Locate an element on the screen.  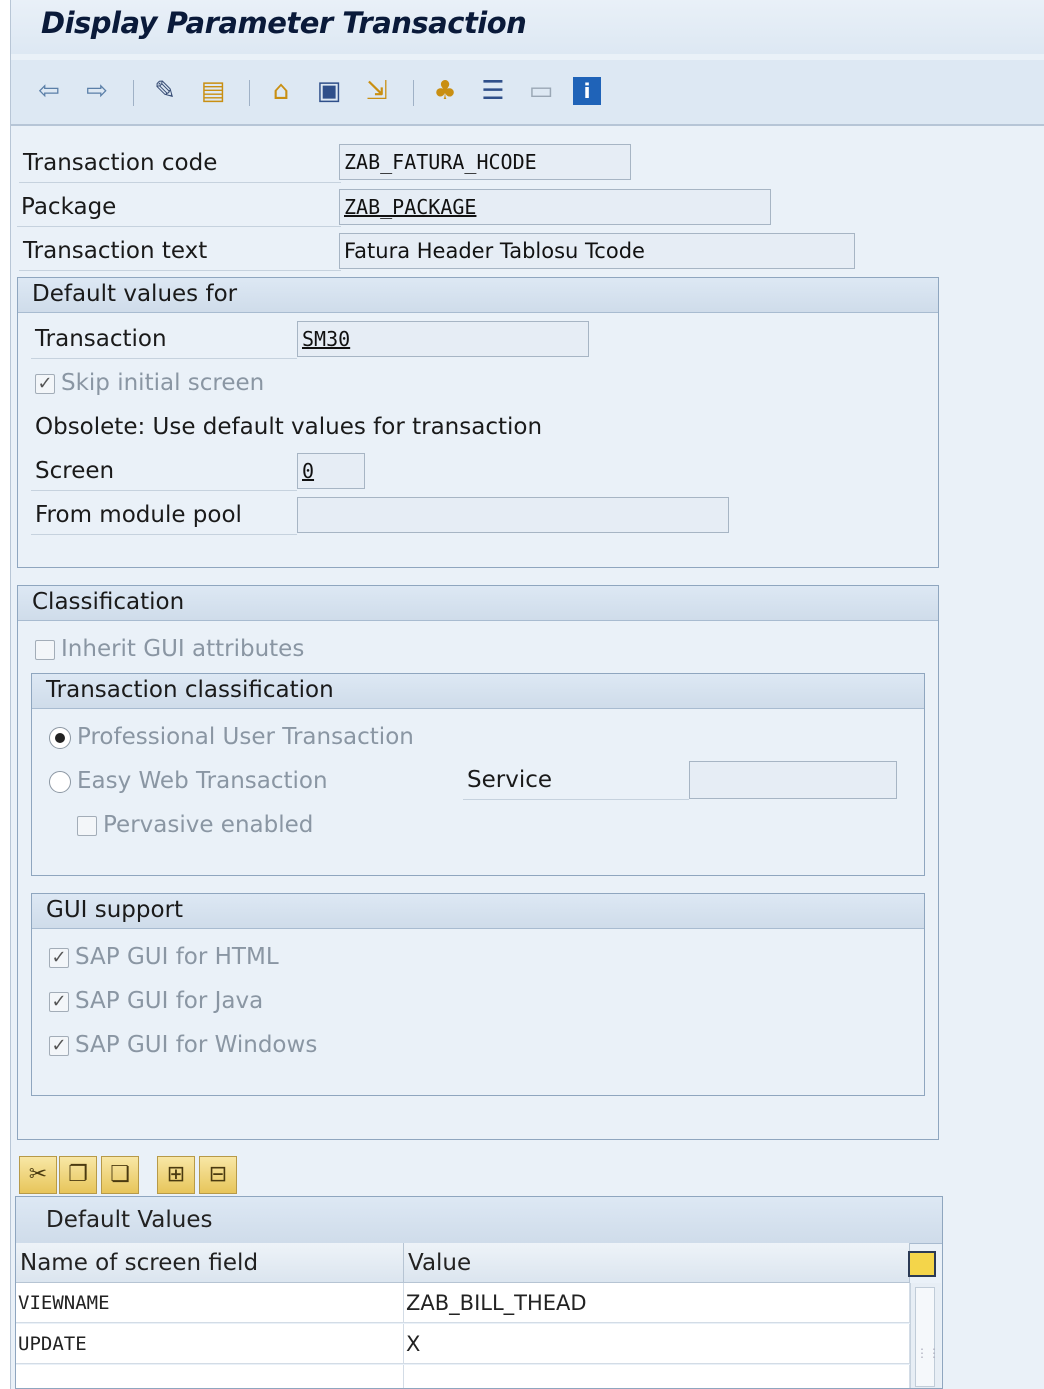
table-caption: Default Values is located at coordinates (479, 1220).